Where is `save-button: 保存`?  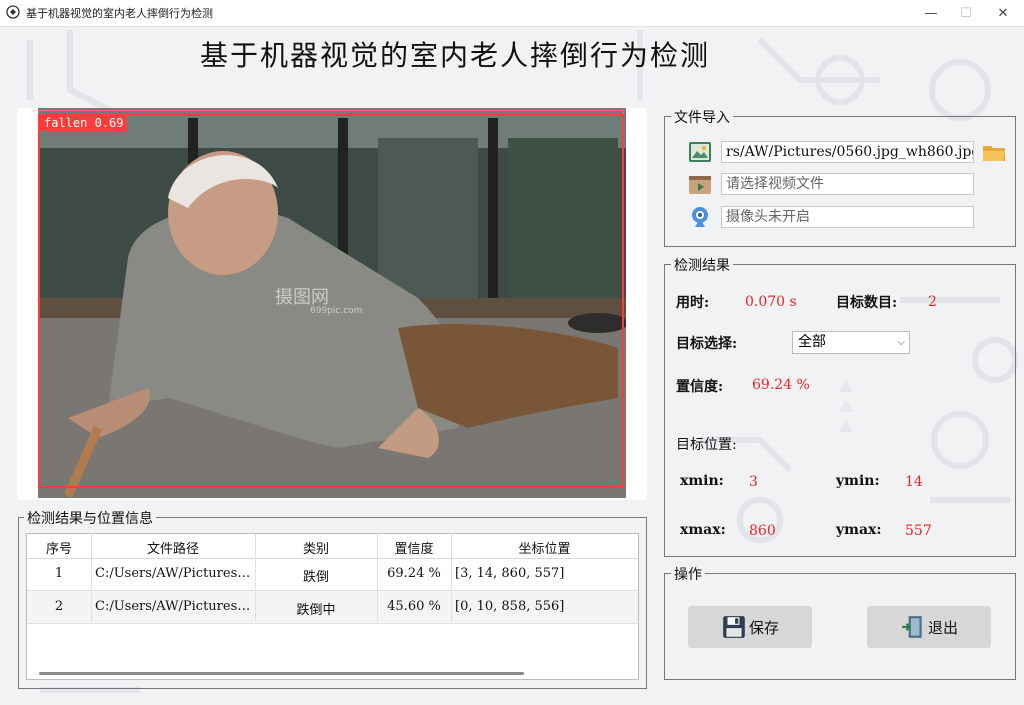 save-button: 保存 is located at coordinates (750, 627).